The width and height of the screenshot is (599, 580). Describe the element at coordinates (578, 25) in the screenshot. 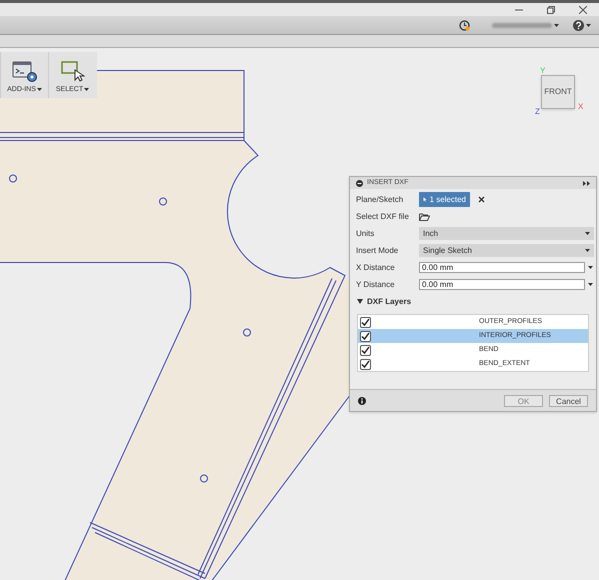

I see `help-icon` at that location.